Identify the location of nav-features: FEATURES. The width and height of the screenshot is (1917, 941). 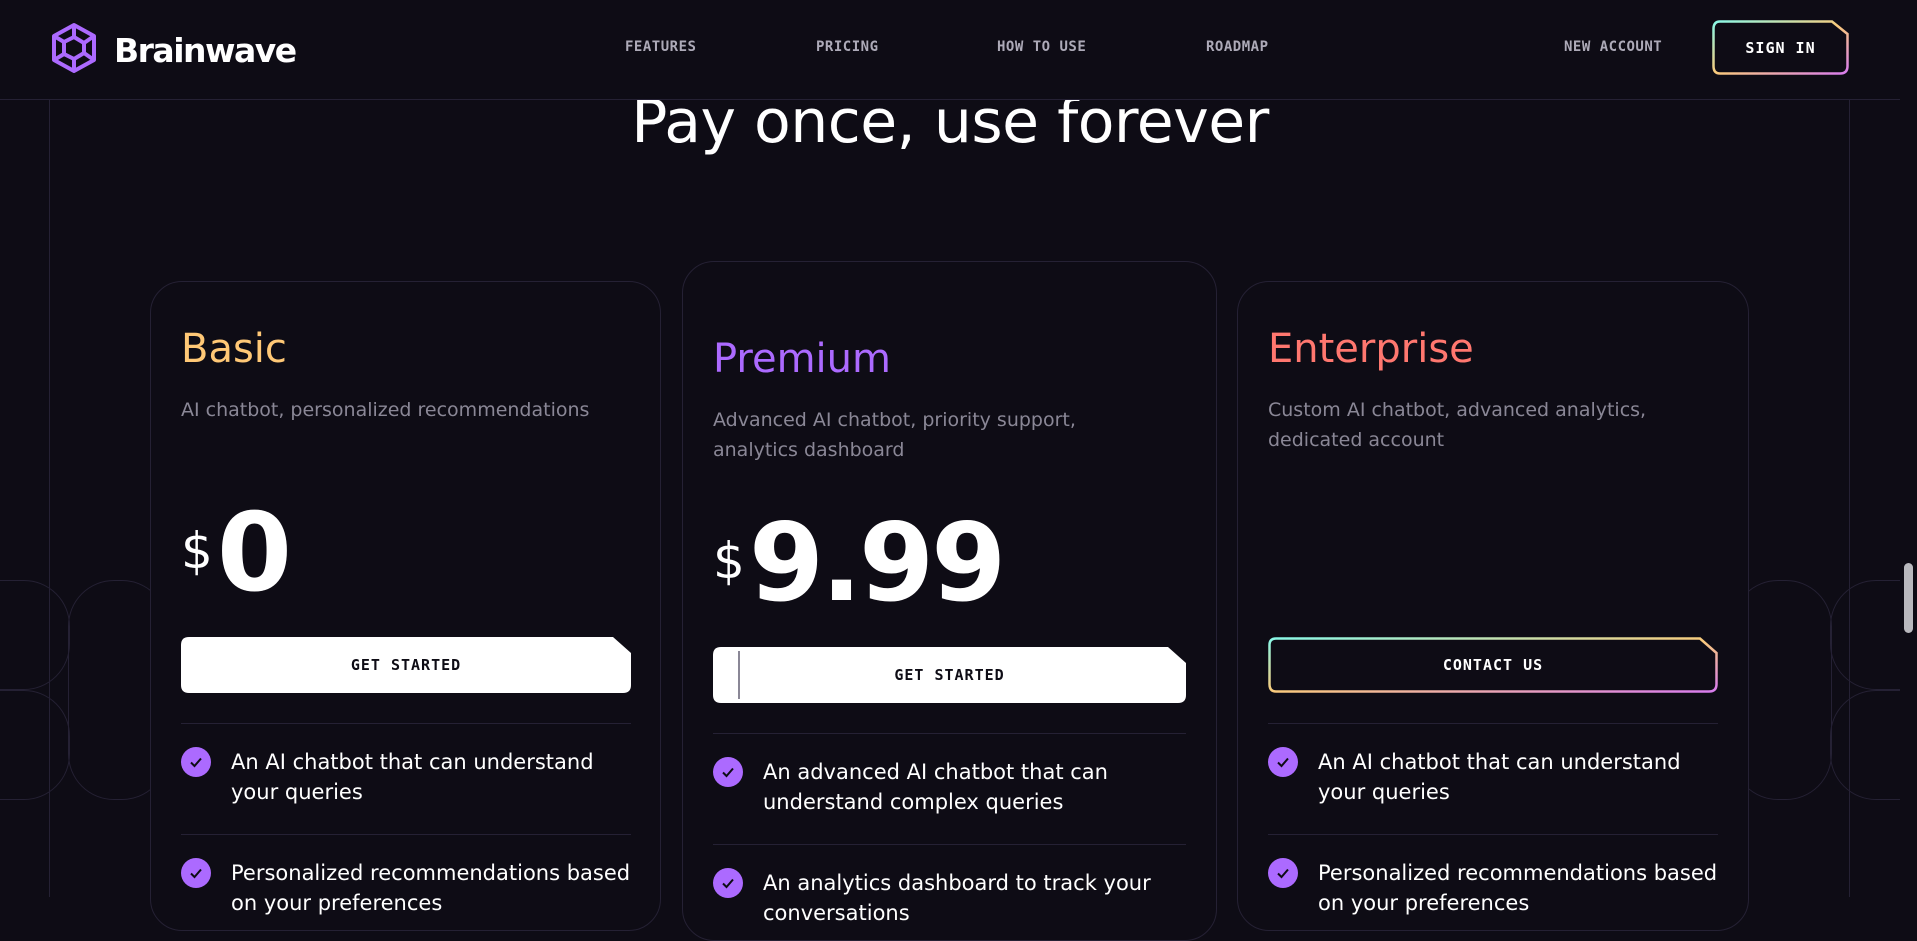
(660, 47).